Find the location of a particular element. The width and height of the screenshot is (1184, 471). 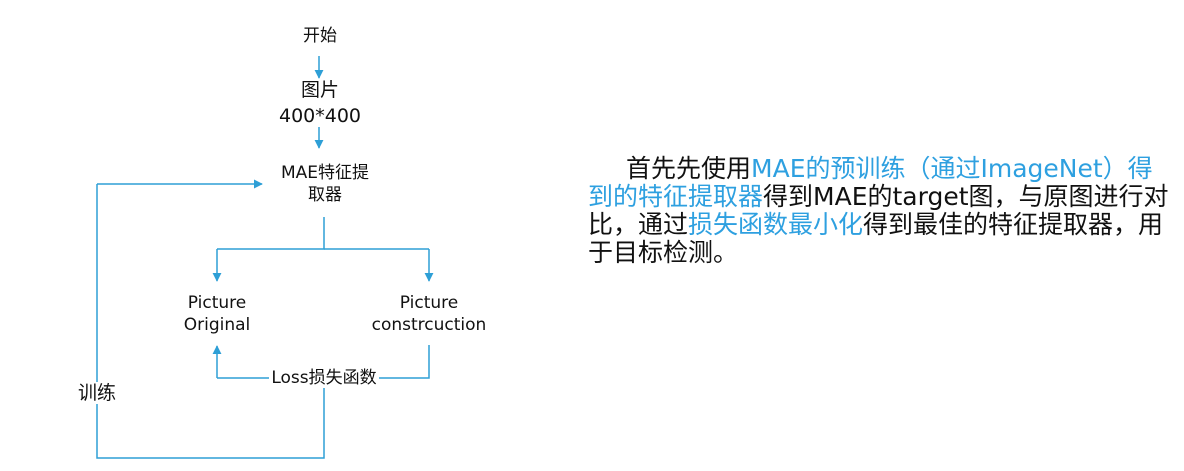

picture-size-label: 400*400 is located at coordinates (320, 116).